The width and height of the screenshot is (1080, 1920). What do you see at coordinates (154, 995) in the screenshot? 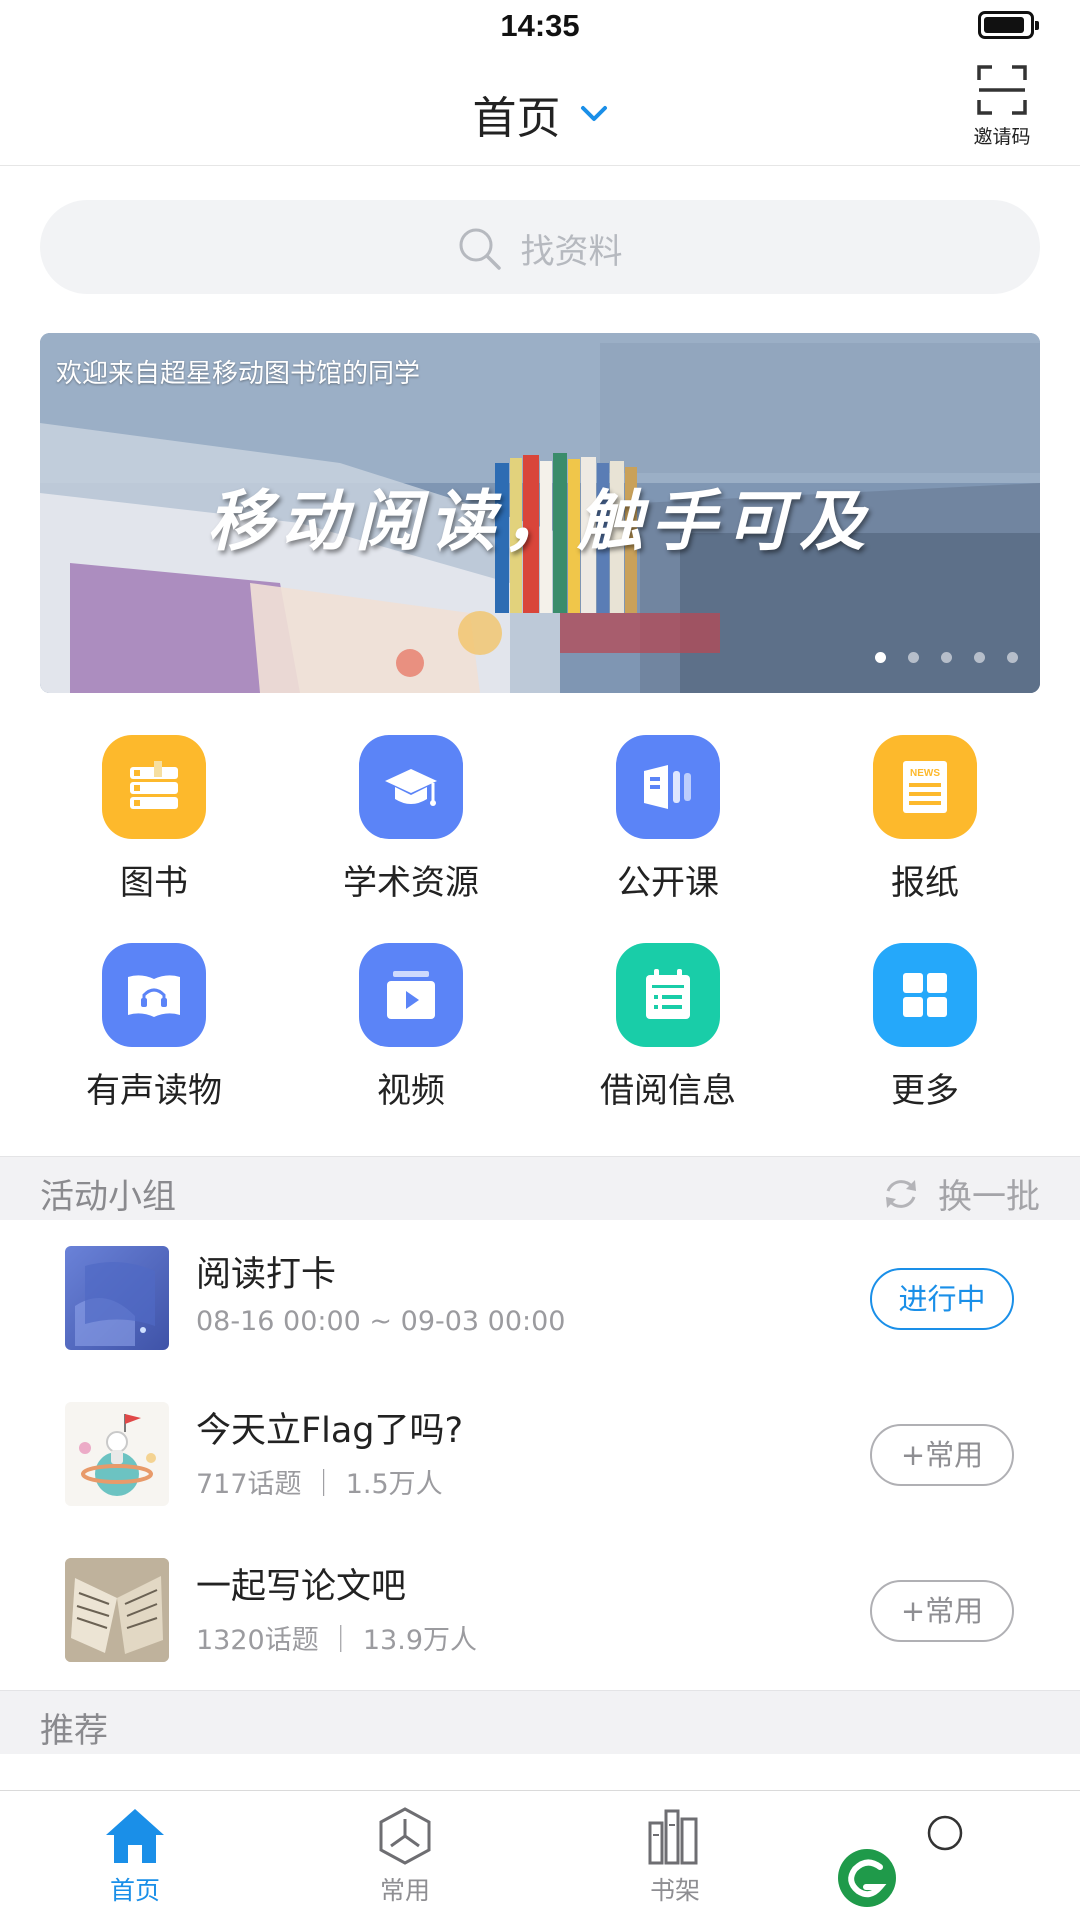
I see `audiobook-icon` at bounding box center [154, 995].